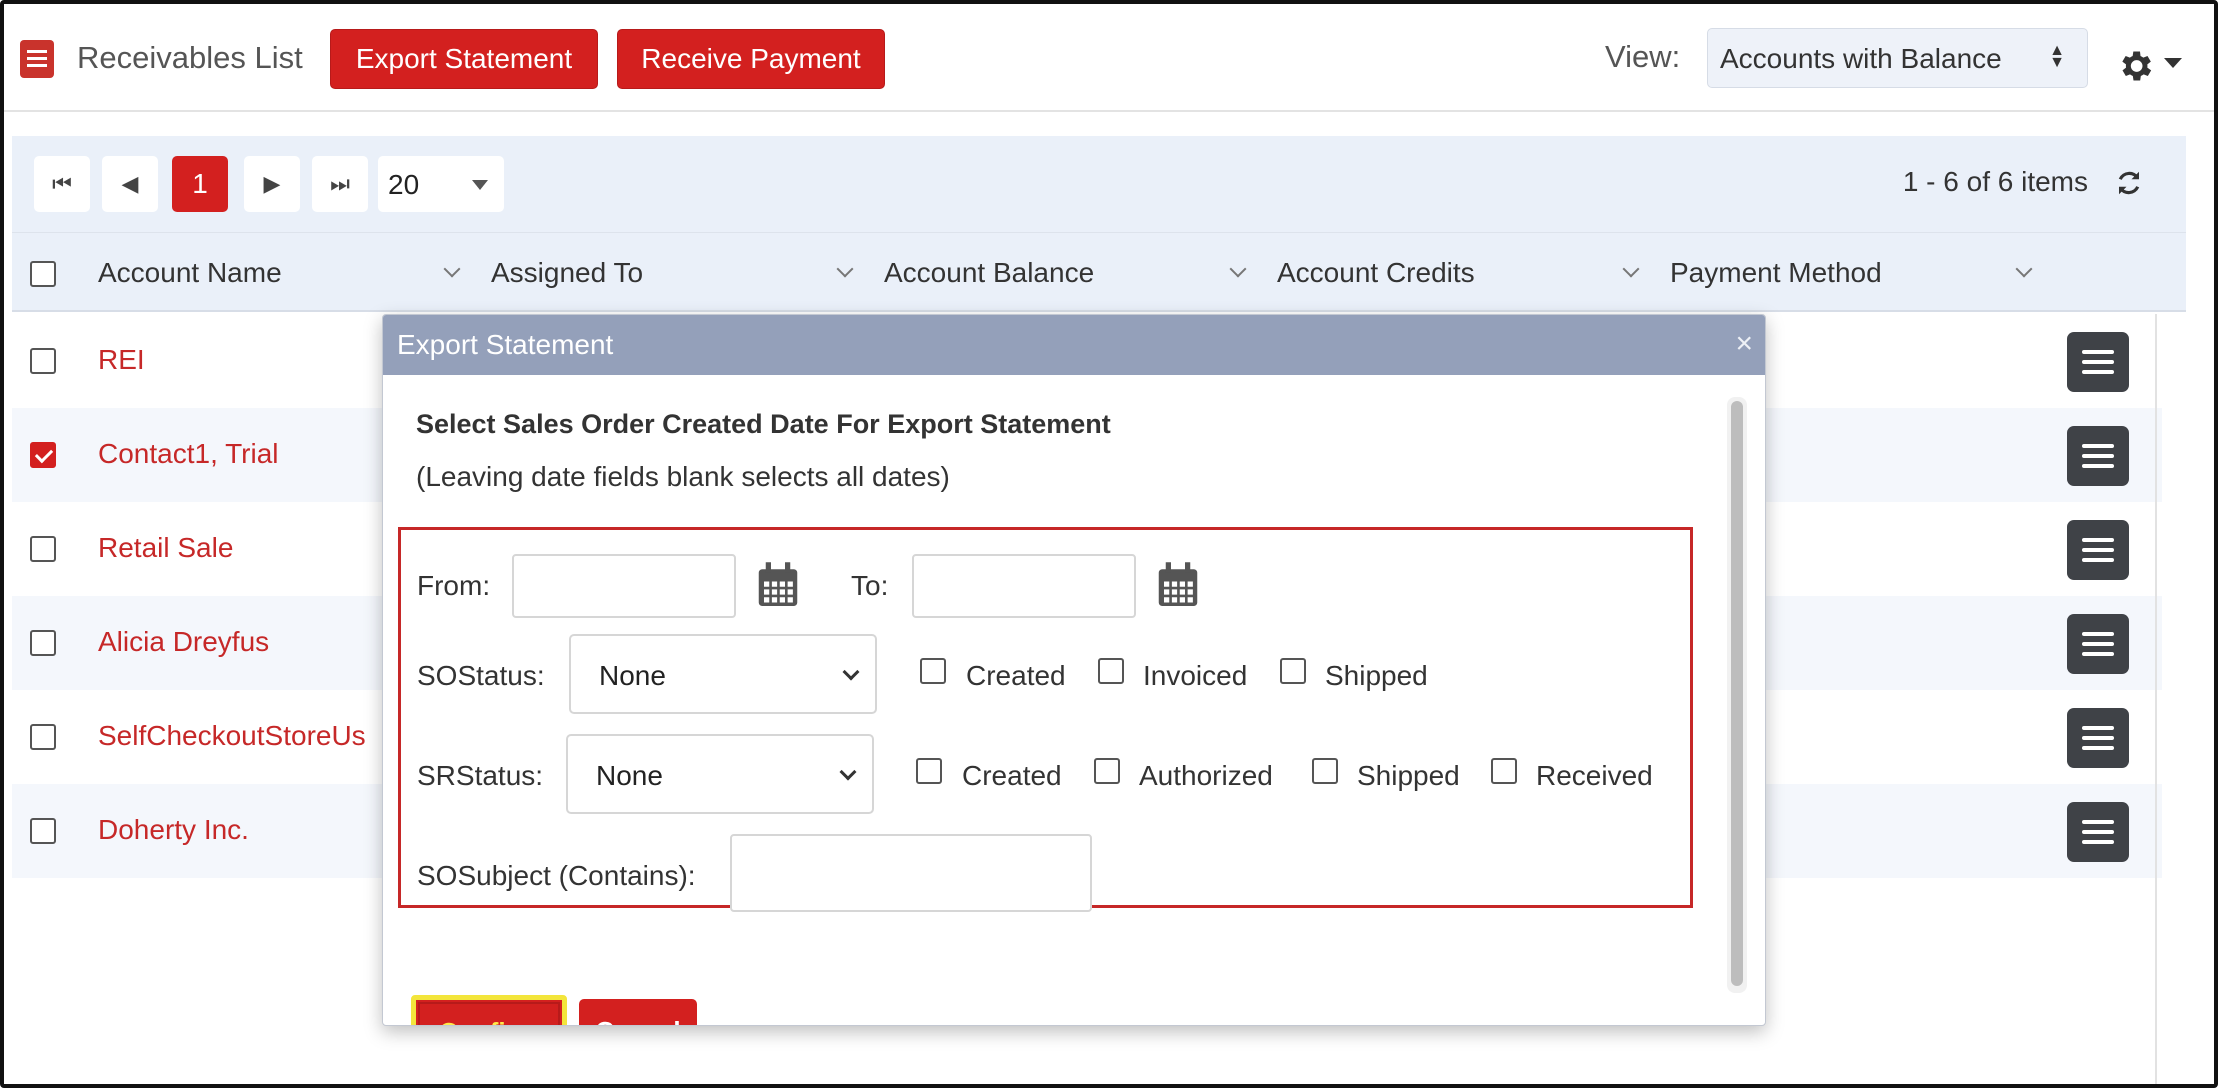 This screenshot has height=1088, width=2218. What do you see at coordinates (1376, 675) in the screenshot?
I see `so-shipped-label: Shipped` at bounding box center [1376, 675].